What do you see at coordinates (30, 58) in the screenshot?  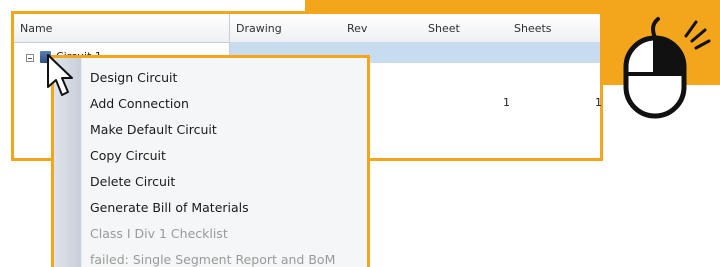 I see `collapse-icon` at bounding box center [30, 58].